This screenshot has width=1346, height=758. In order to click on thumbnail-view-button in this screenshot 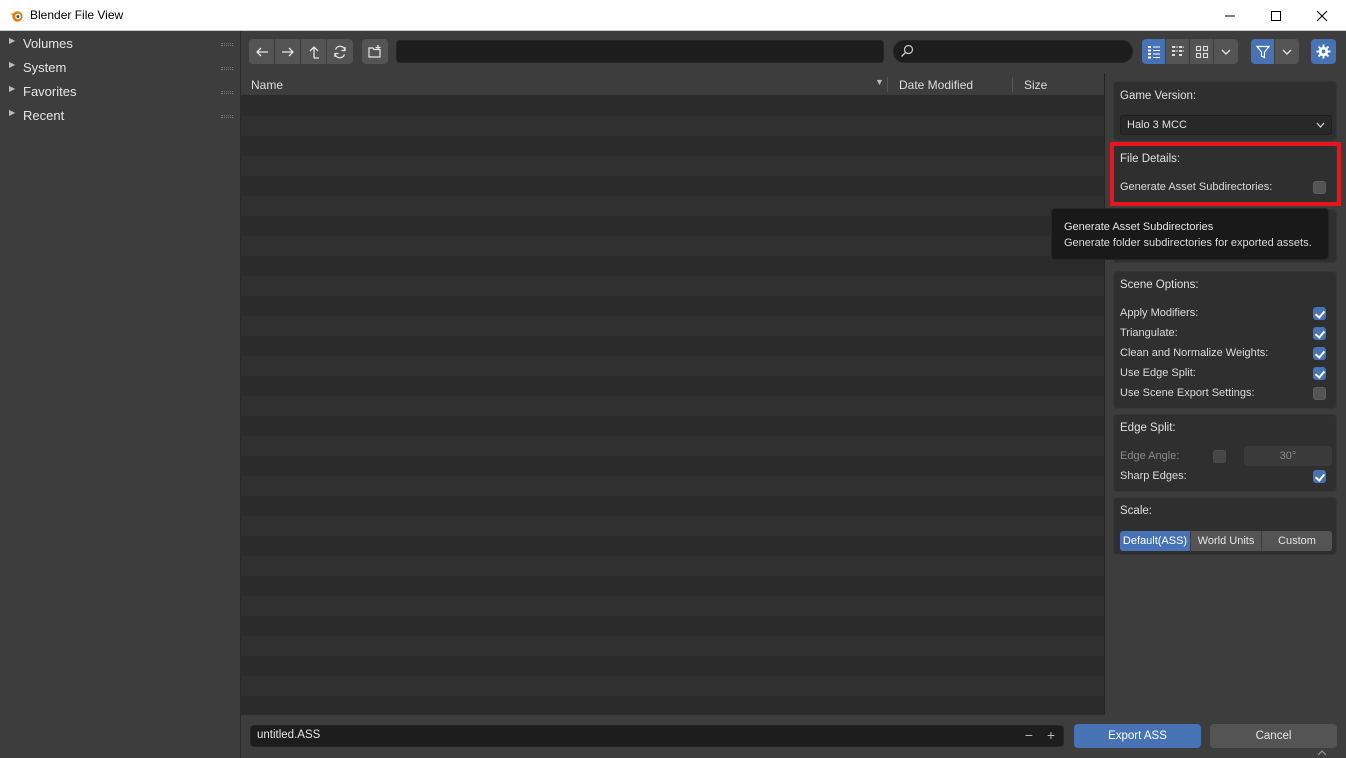, I will do `click(1202, 51)`.